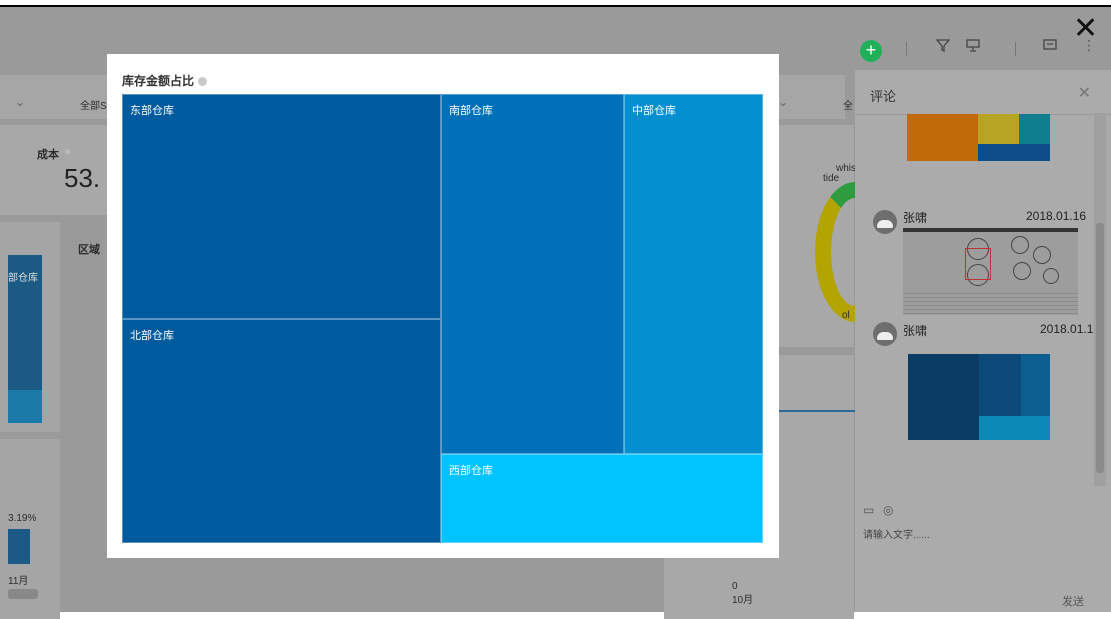 This screenshot has width=1111, height=619. I want to click on treemap-cell-east: 东部仓库, so click(281, 206).